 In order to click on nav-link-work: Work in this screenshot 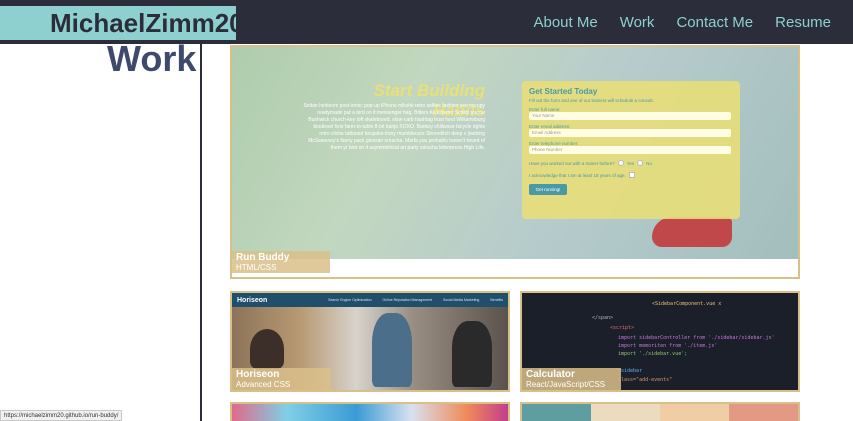, I will do `click(637, 22)`.